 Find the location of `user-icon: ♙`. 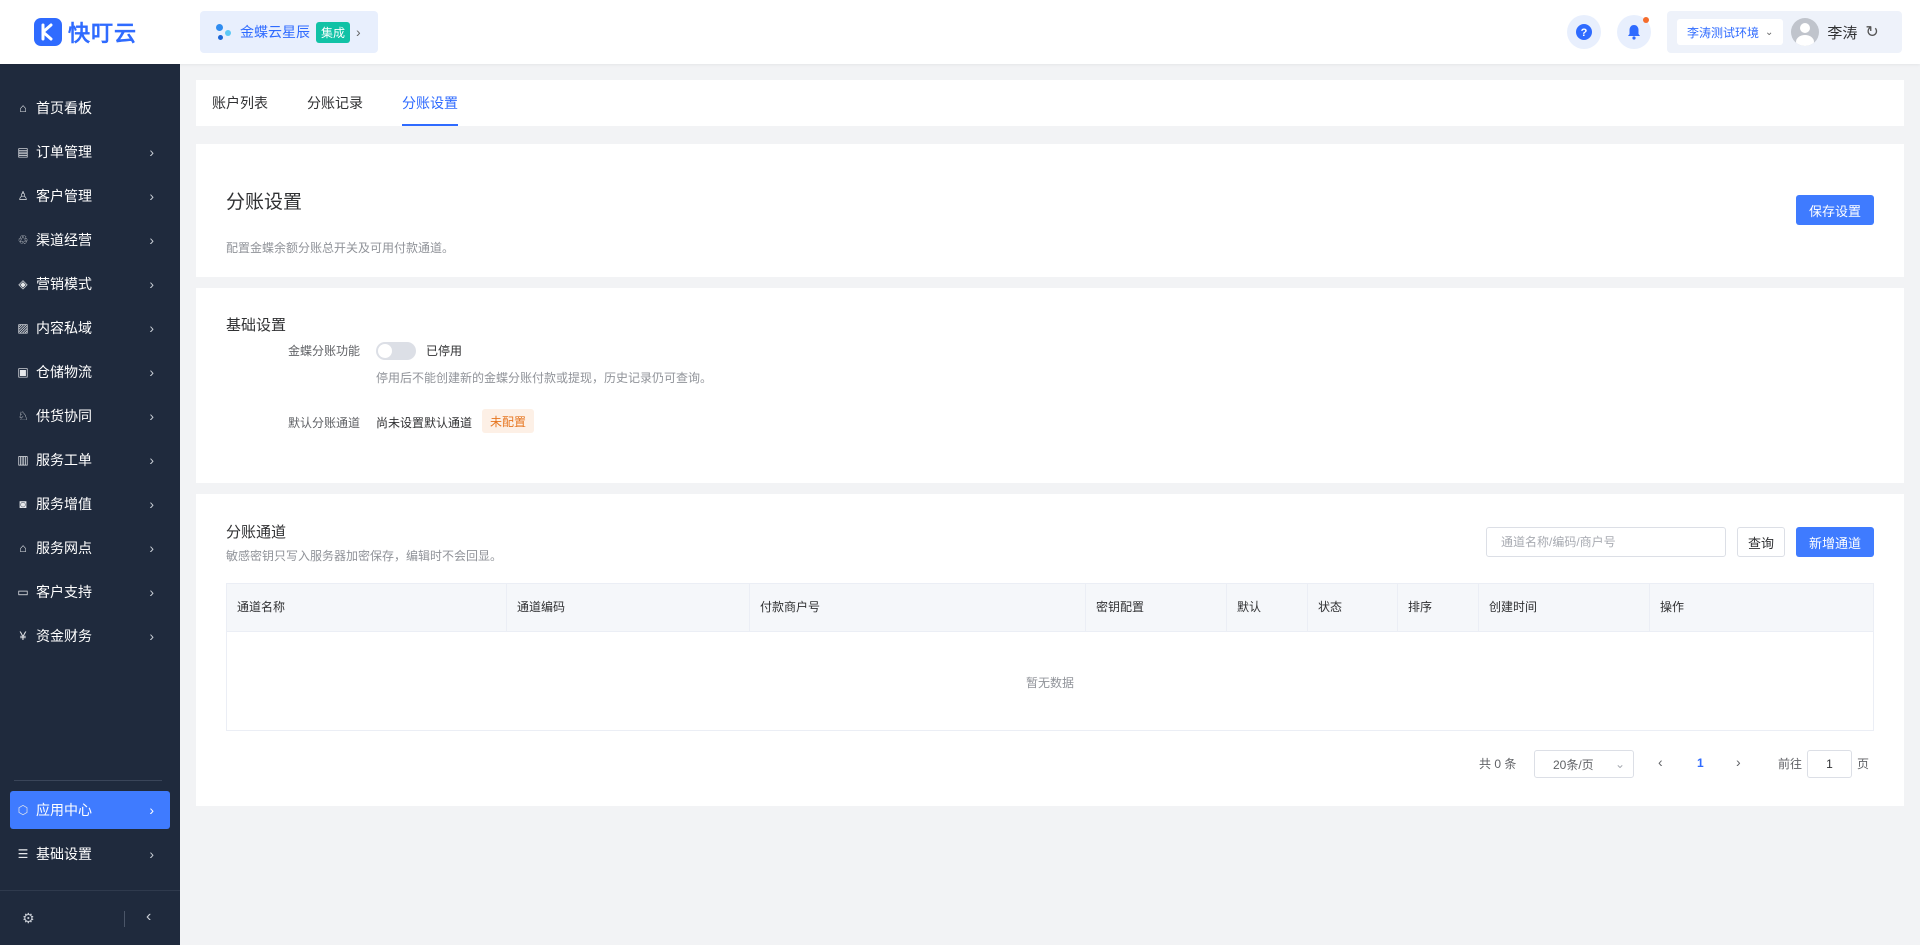

user-icon: ♙ is located at coordinates (23, 196).